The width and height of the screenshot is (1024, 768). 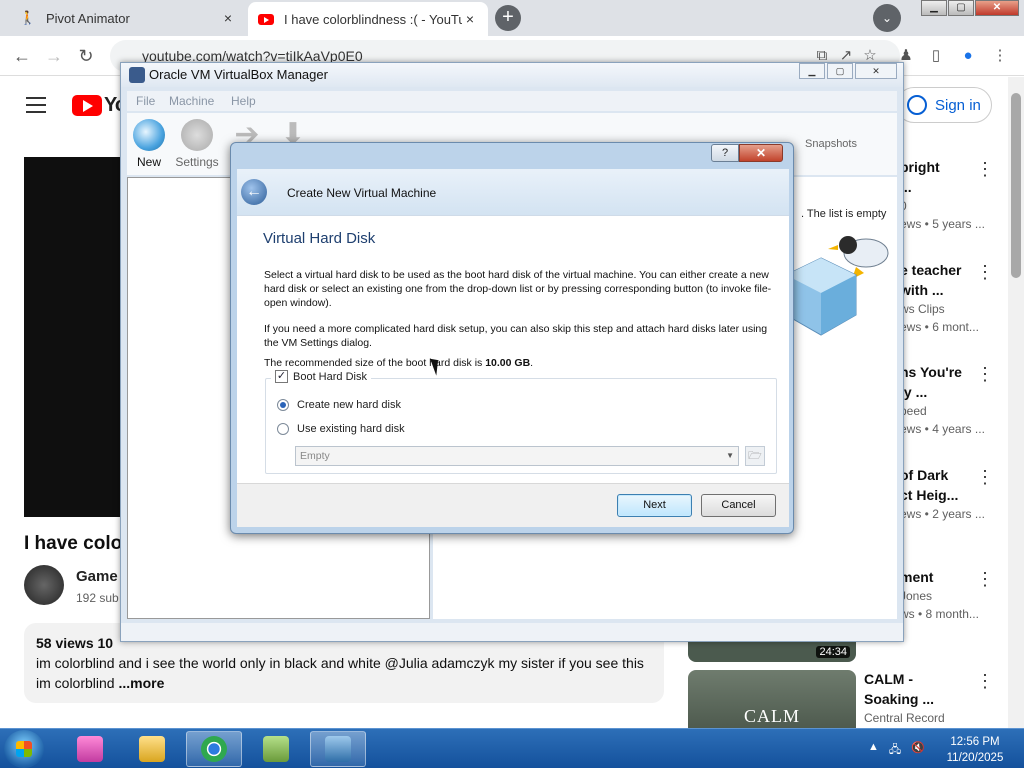 I want to click on virtualbox-app-icon, so click(x=137, y=75).